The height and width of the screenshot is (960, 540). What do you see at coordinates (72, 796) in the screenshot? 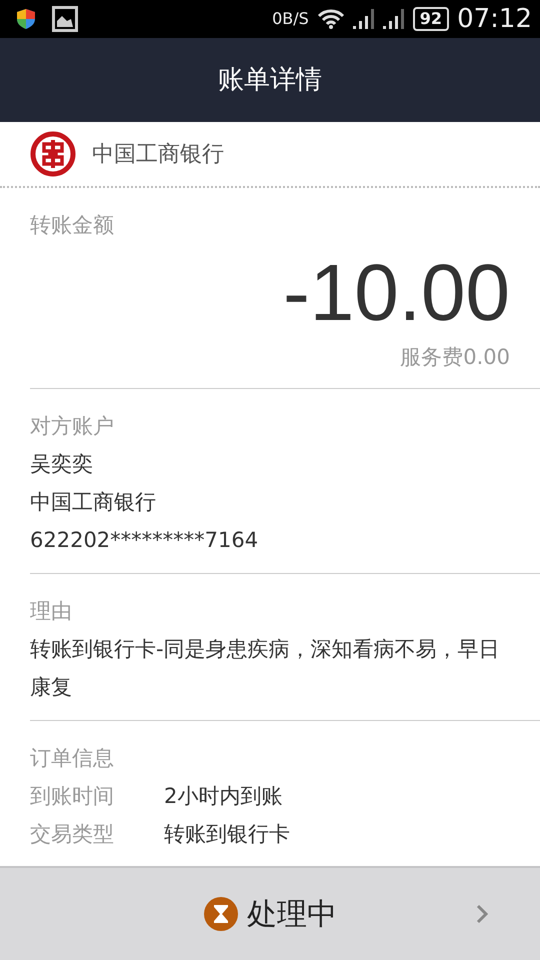
I see `field-label: 到账时间` at bounding box center [72, 796].